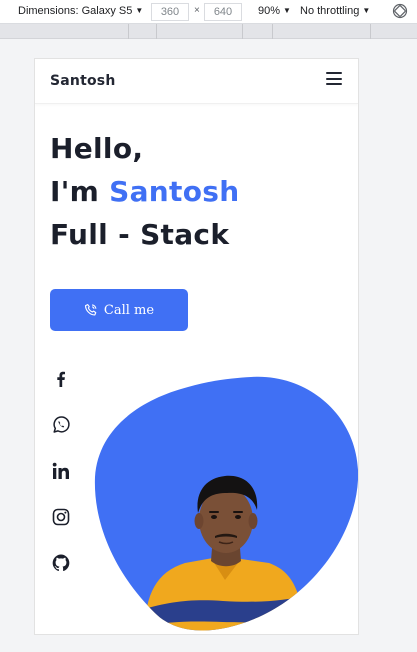 This screenshot has height=652, width=417. I want to click on phone-icon, so click(90, 310).